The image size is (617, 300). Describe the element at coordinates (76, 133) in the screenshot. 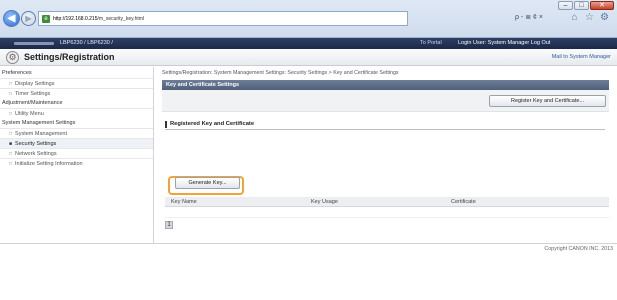

I see `sidebar-item-system-management: System Management` at that location.